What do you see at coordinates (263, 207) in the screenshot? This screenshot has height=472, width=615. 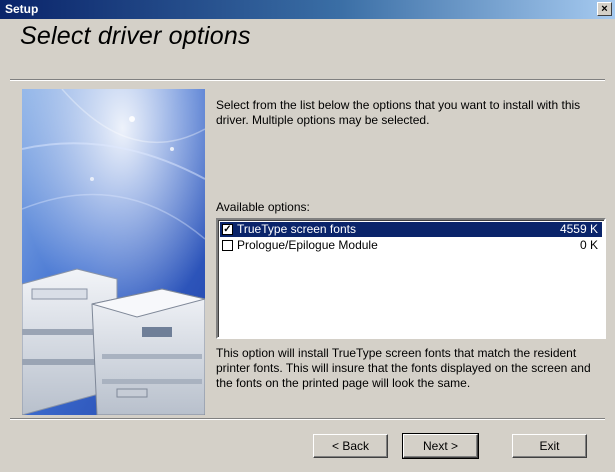 I see `available-options-label: Available options:` at bounding box center [263, 207].